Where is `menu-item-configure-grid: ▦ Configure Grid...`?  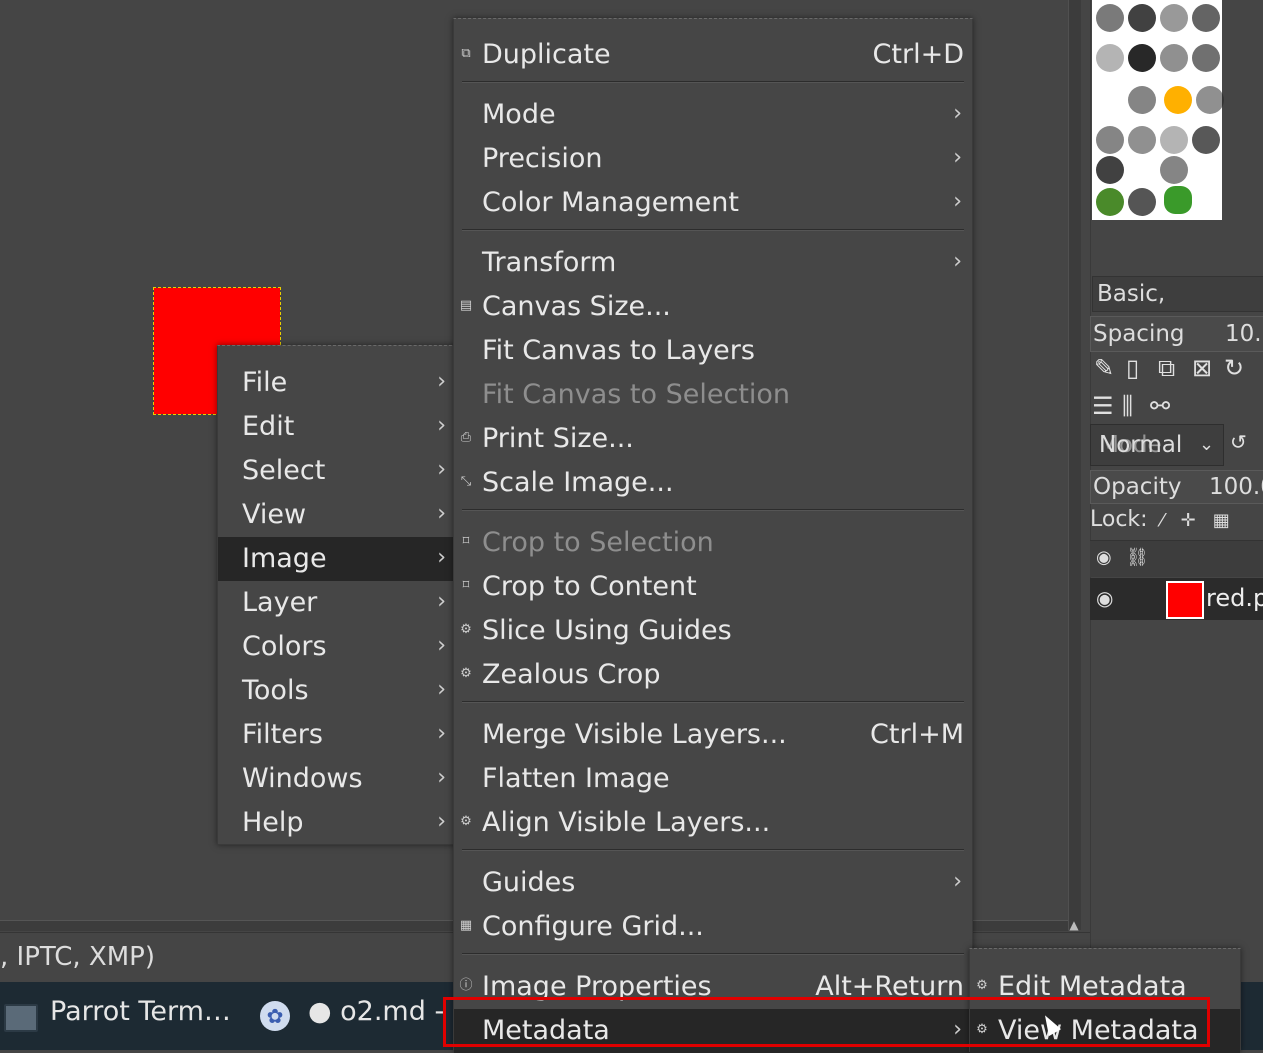
menu-item-configure-grid: ▦ Configure Grid... is located at coordinates (713, 927).